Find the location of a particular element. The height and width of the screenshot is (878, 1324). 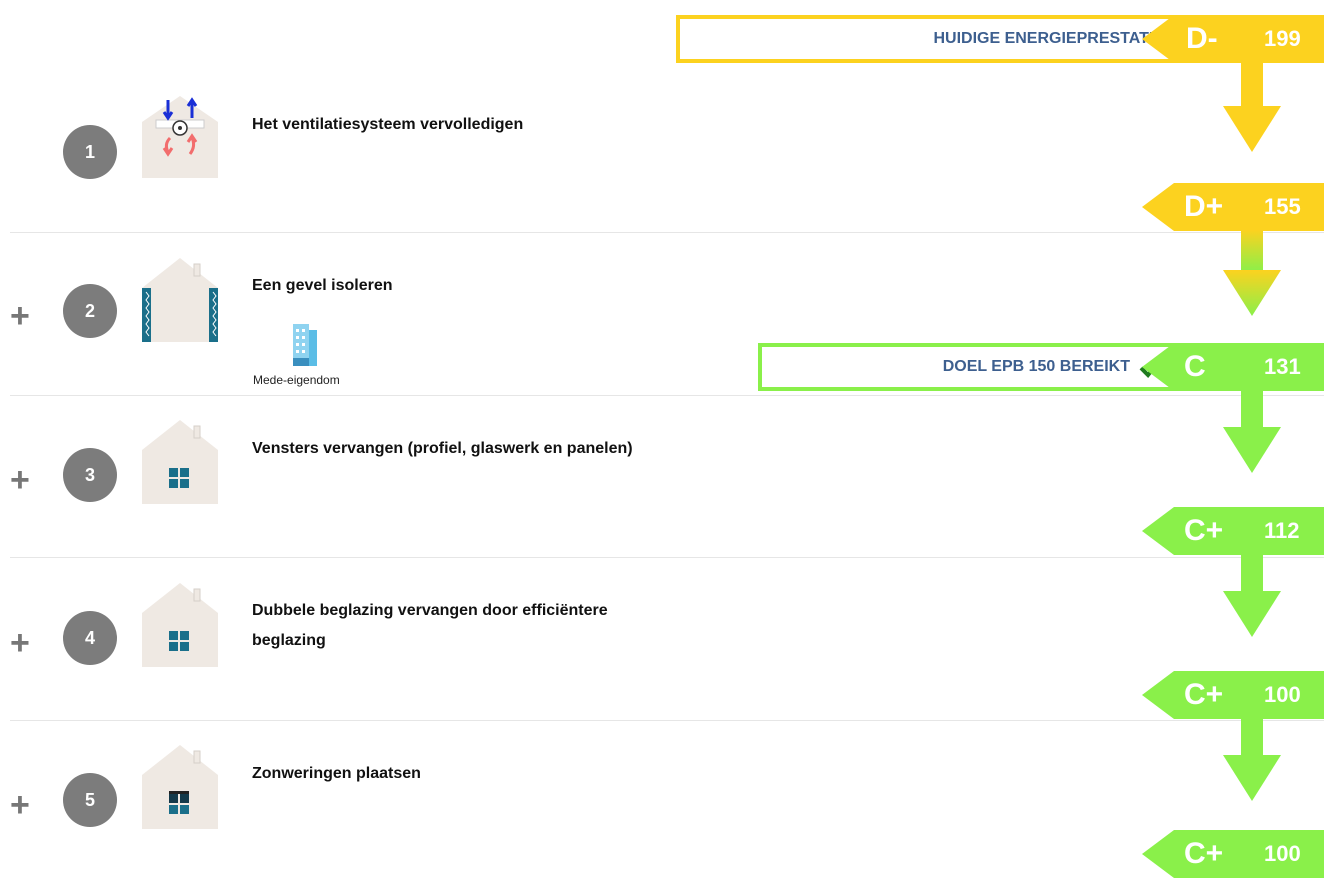

step-title: Zonweringen plaatsen is located at coordinates (336, 773).